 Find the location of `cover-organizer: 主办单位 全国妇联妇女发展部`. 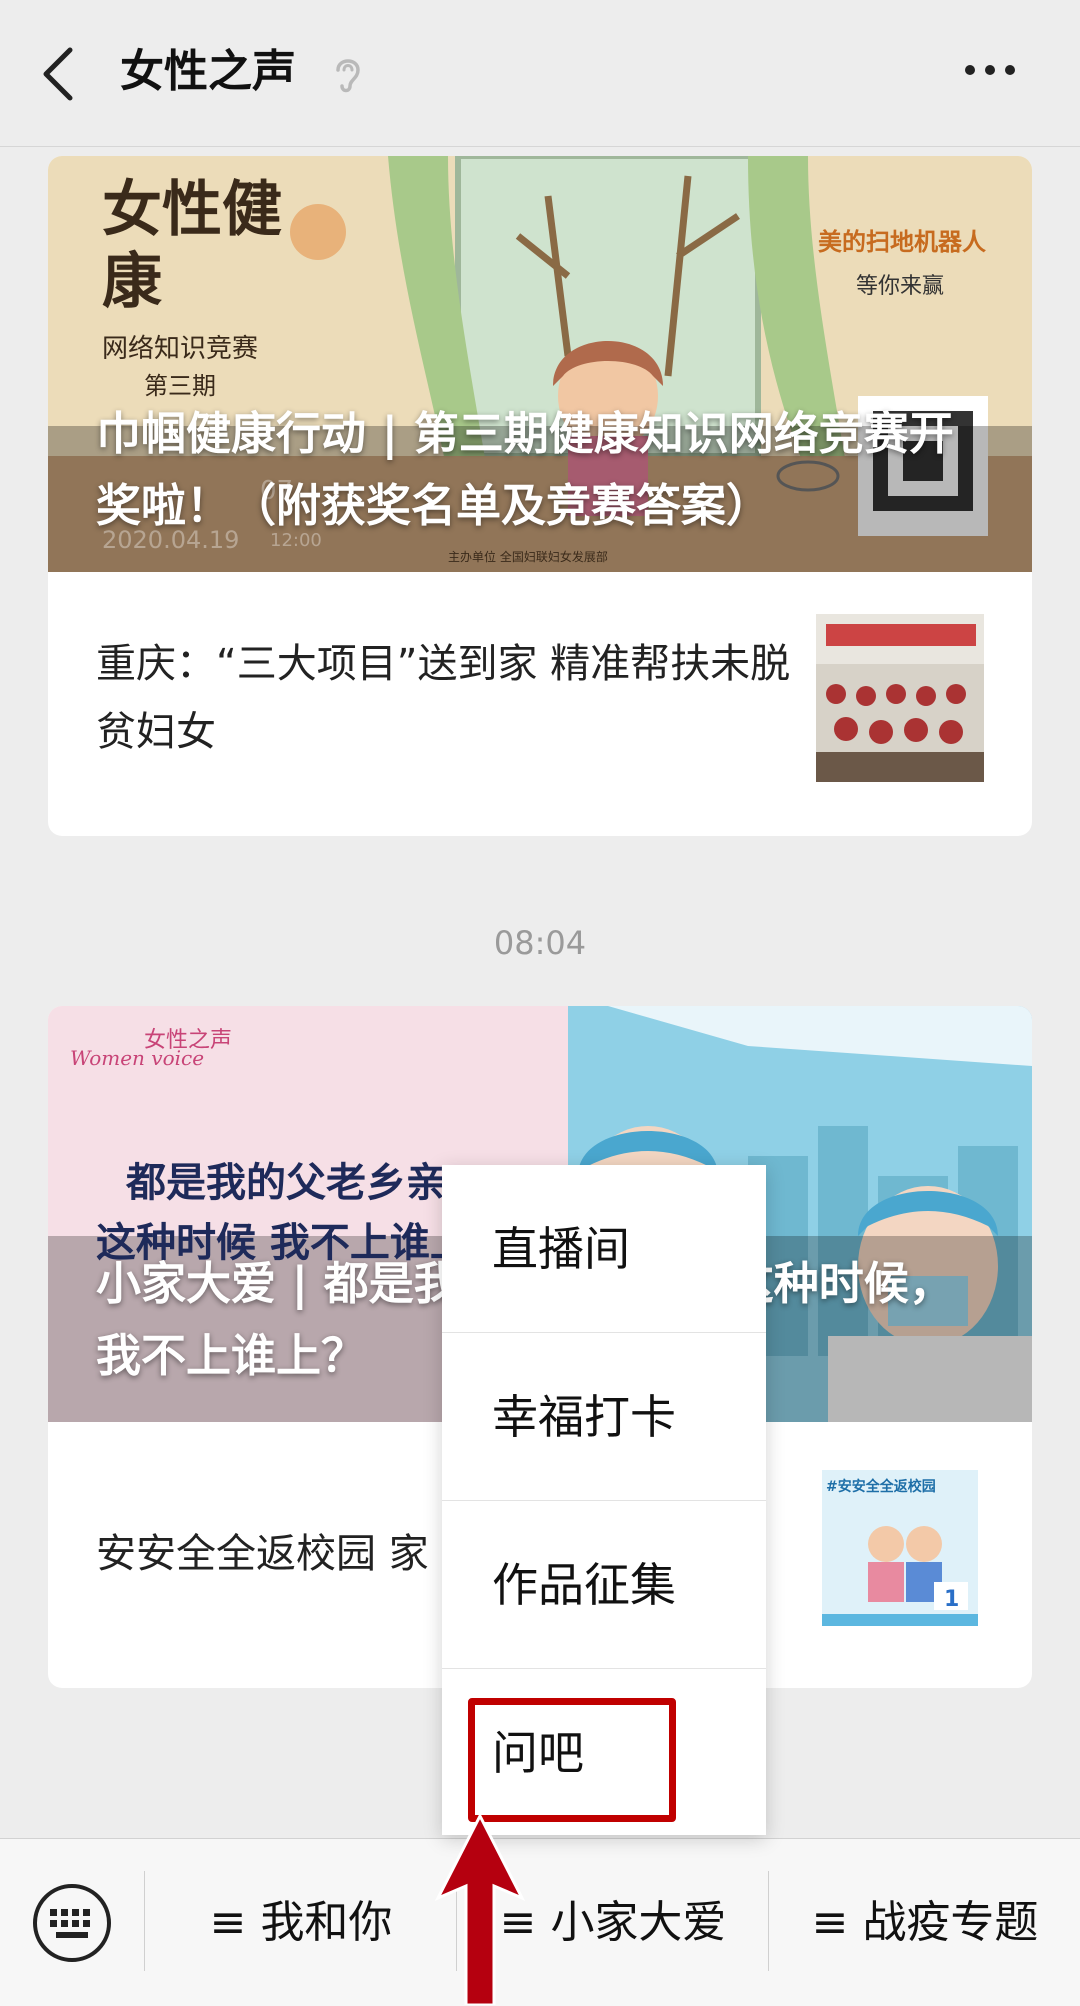

cover-organizer: 主办单位 全国妇联妇女发展部 is located at coordinates (528, 557).